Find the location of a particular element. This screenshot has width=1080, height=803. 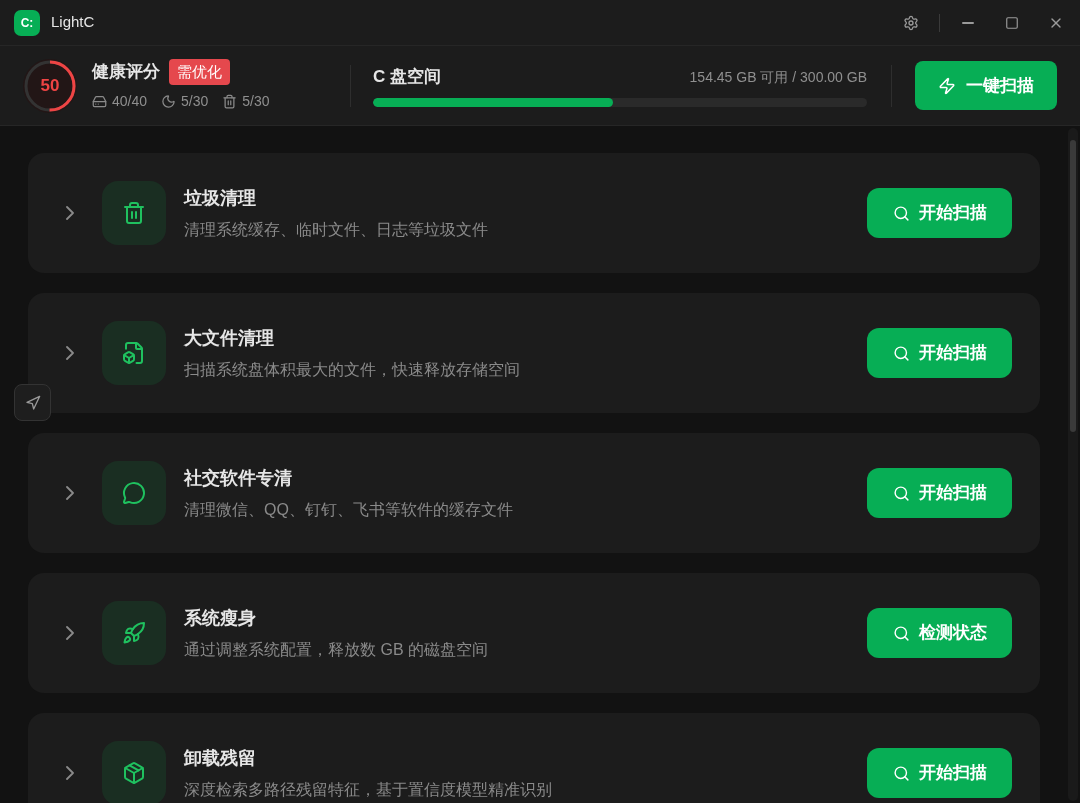

drive-icon is located at coordinates (99, 102).